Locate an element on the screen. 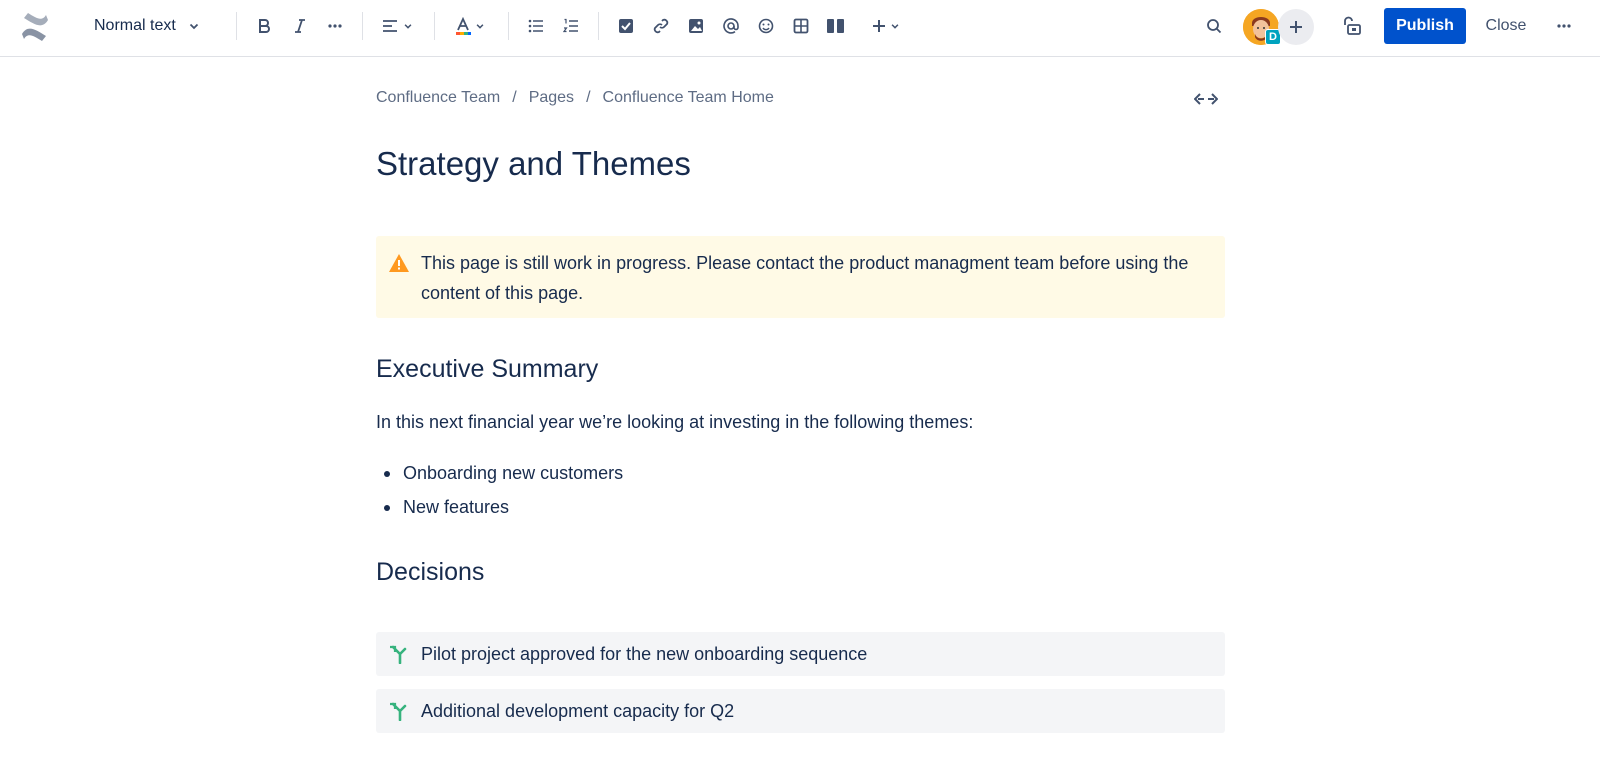  bold-button is located at coordinates (264, 26).